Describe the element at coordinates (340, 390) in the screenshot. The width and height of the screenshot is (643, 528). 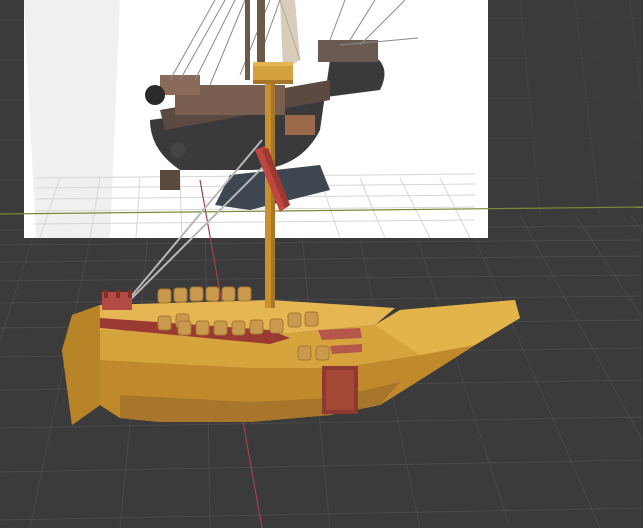
I see `hull-door-panel` at that location.